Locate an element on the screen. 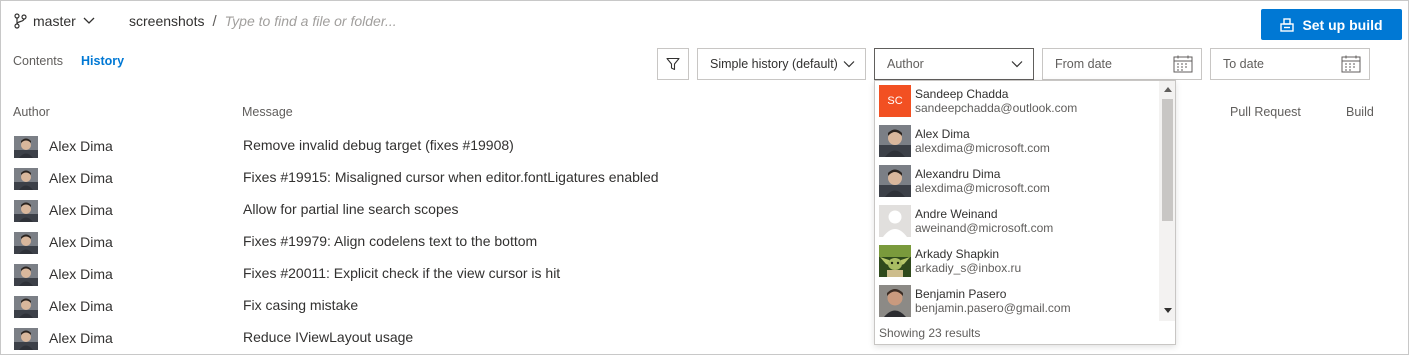 The image size is (1409, 355). author-option: Alexandru Dima alexdima@microsoft.com is located at coordinates (1016, 181).